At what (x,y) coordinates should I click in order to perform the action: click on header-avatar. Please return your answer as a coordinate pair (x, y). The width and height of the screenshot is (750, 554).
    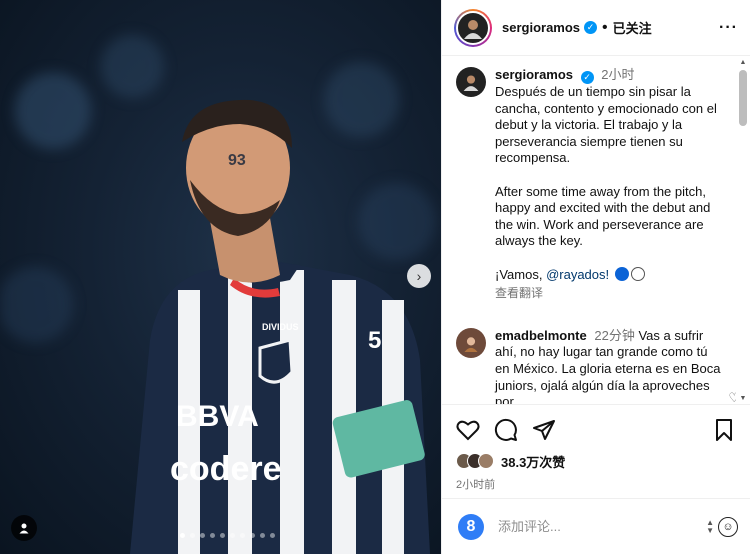
    Looking at the image, I should click on (473, 27).